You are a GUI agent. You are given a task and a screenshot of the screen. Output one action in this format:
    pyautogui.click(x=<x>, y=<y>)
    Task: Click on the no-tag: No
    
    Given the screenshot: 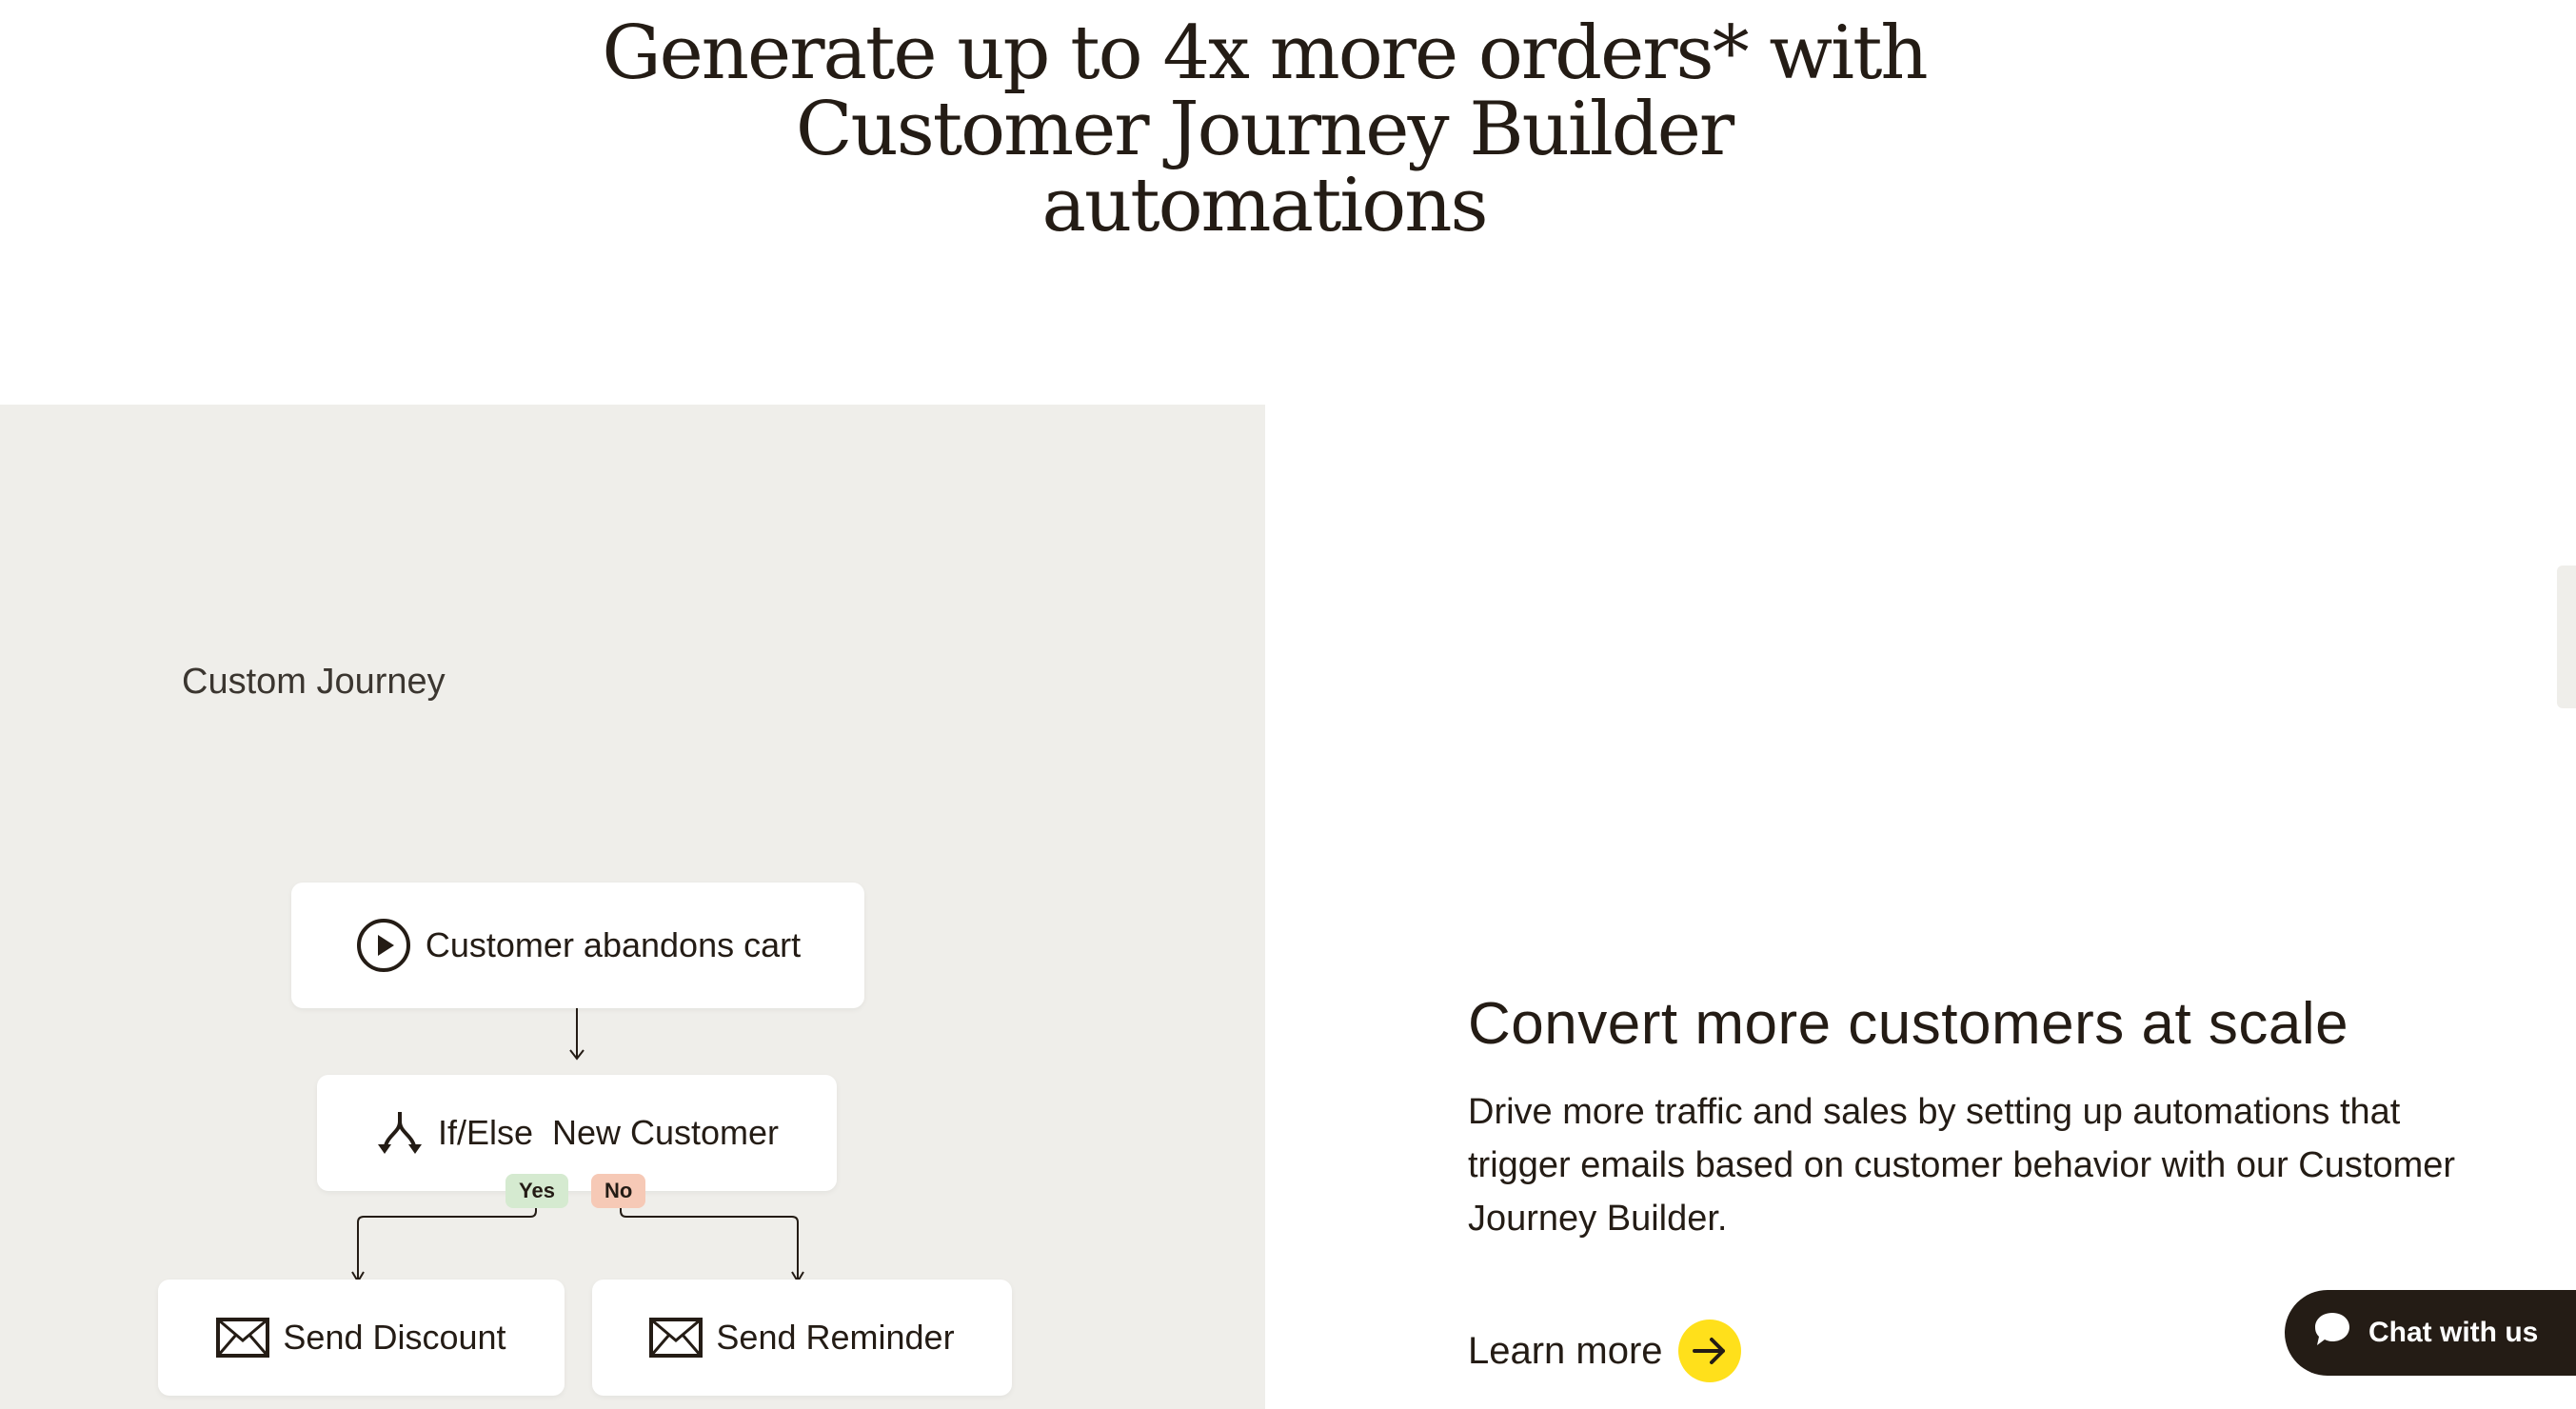 What is the action you would take?
    pyautogui.click(x=618, y=1191)
    